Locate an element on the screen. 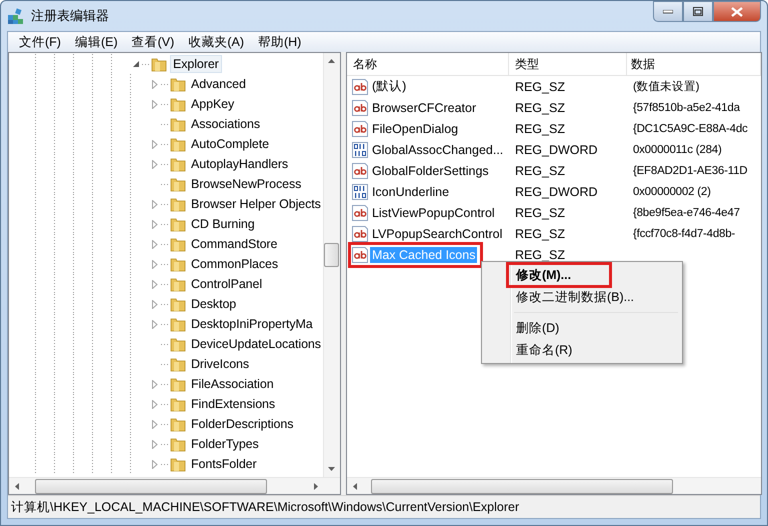 The width and height of the screenshot is (768, 526). tree-item: FileAssociation is located at coordinates (232, 384).